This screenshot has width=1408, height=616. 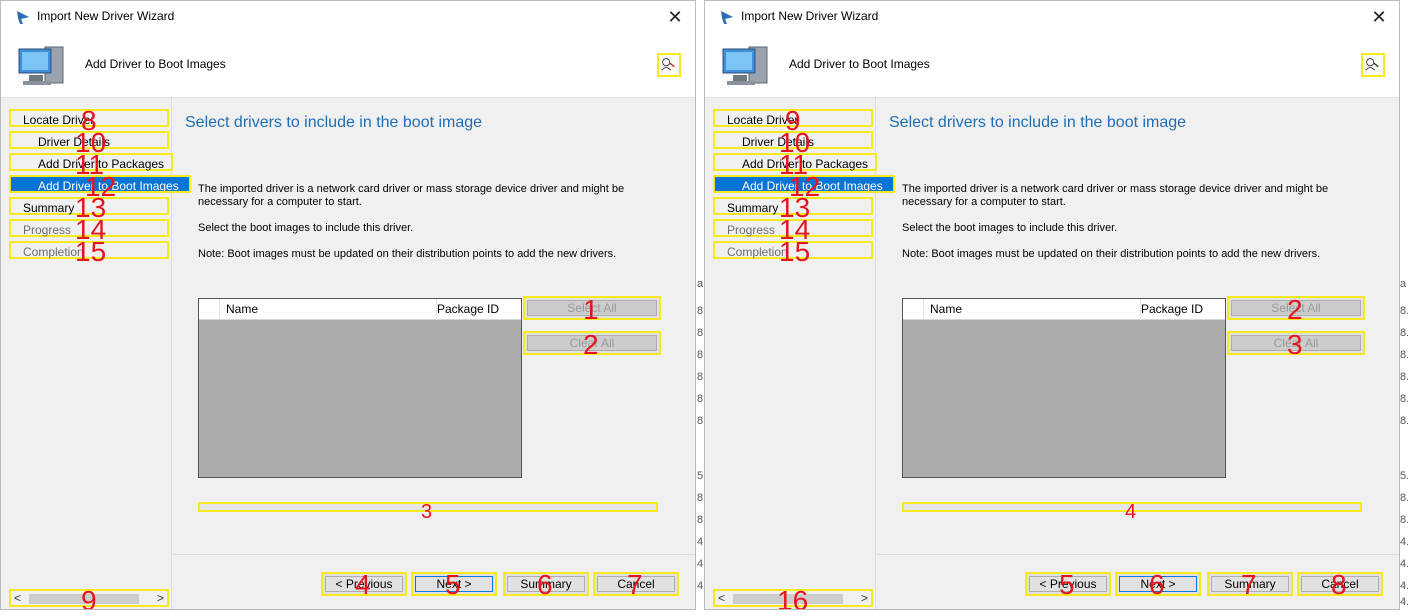 What do you see at coordinates (1138, 554) in the screenshot?
I see `footer-divider` at bounding box center [1138, 554].